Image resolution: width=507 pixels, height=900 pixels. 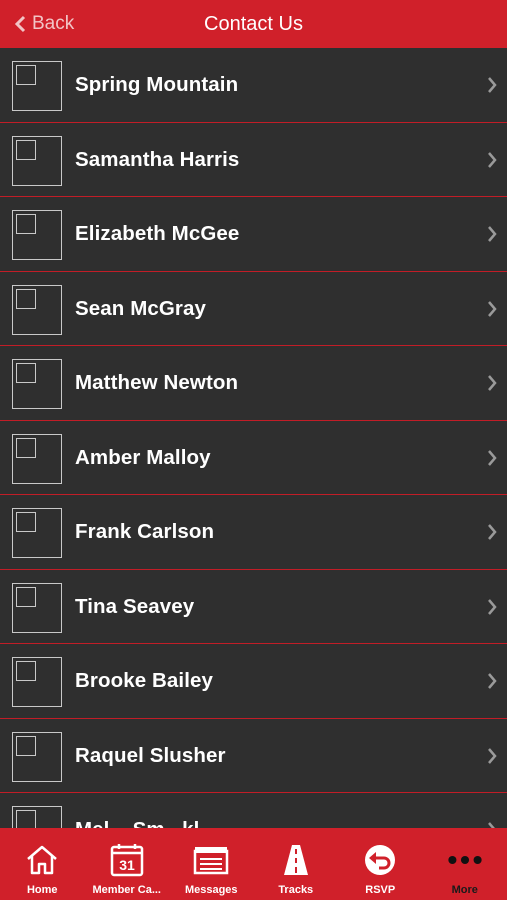 I want to click on page-title: Contact Us, so click(x=253, y=23).